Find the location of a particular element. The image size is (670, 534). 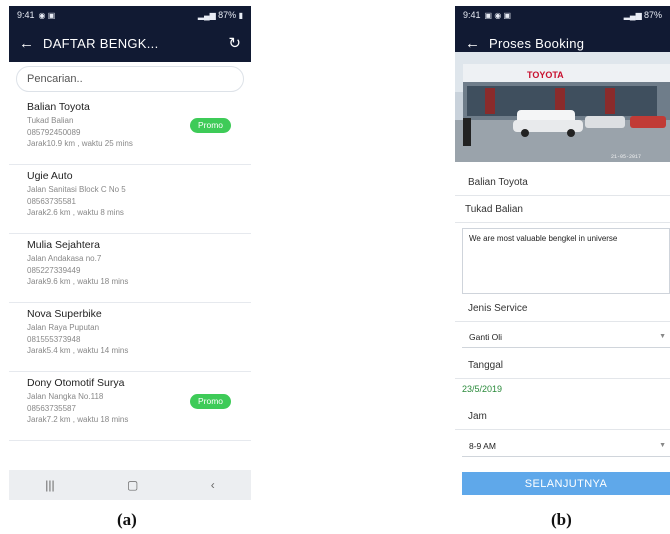

search-input is located at coordinates (130, 79).